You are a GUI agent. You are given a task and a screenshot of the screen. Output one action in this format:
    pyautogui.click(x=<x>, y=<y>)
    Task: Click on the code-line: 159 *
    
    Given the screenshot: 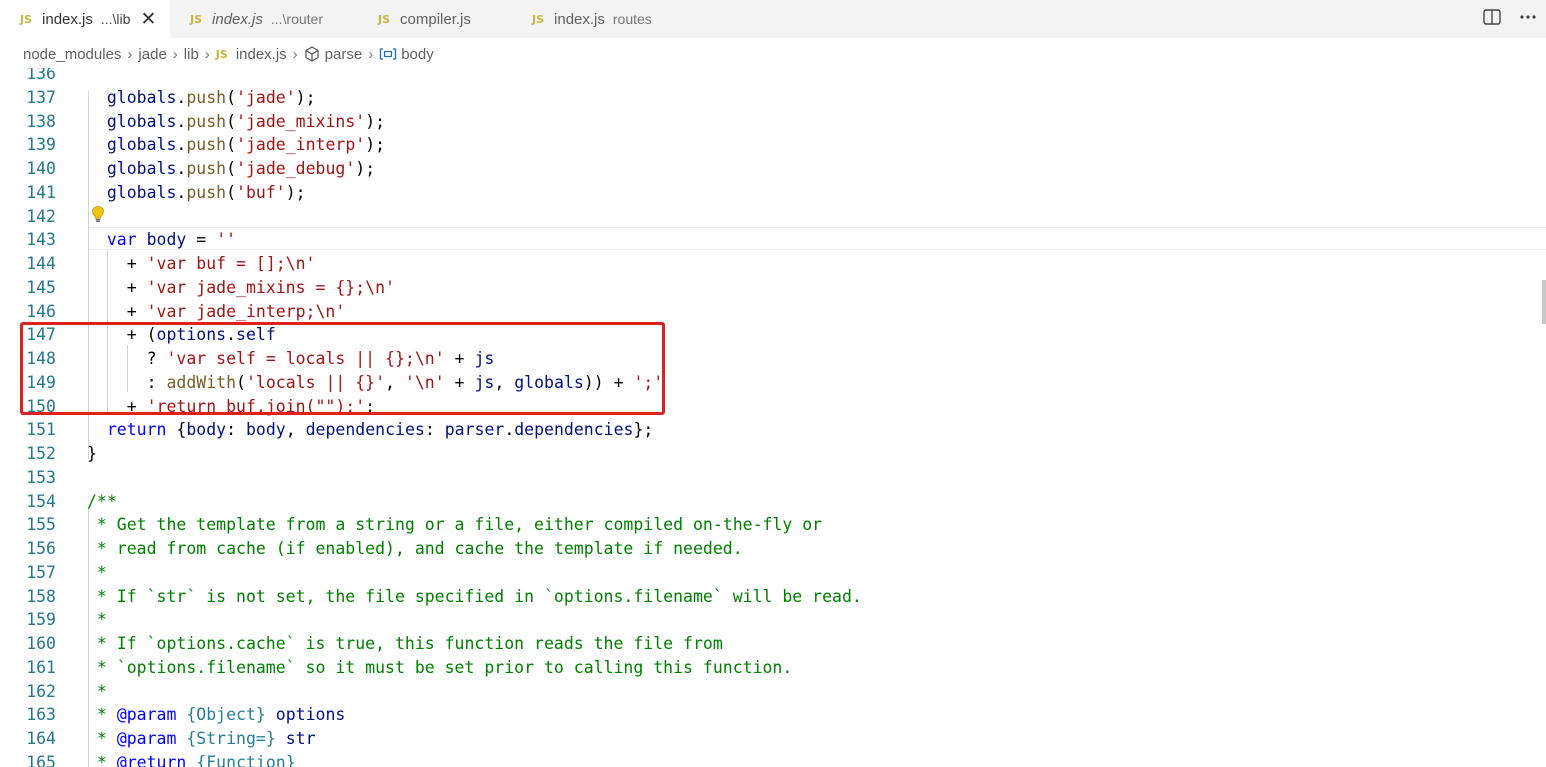 What is the action you would take?
    pyautogui.click(x=773, y=619)
    